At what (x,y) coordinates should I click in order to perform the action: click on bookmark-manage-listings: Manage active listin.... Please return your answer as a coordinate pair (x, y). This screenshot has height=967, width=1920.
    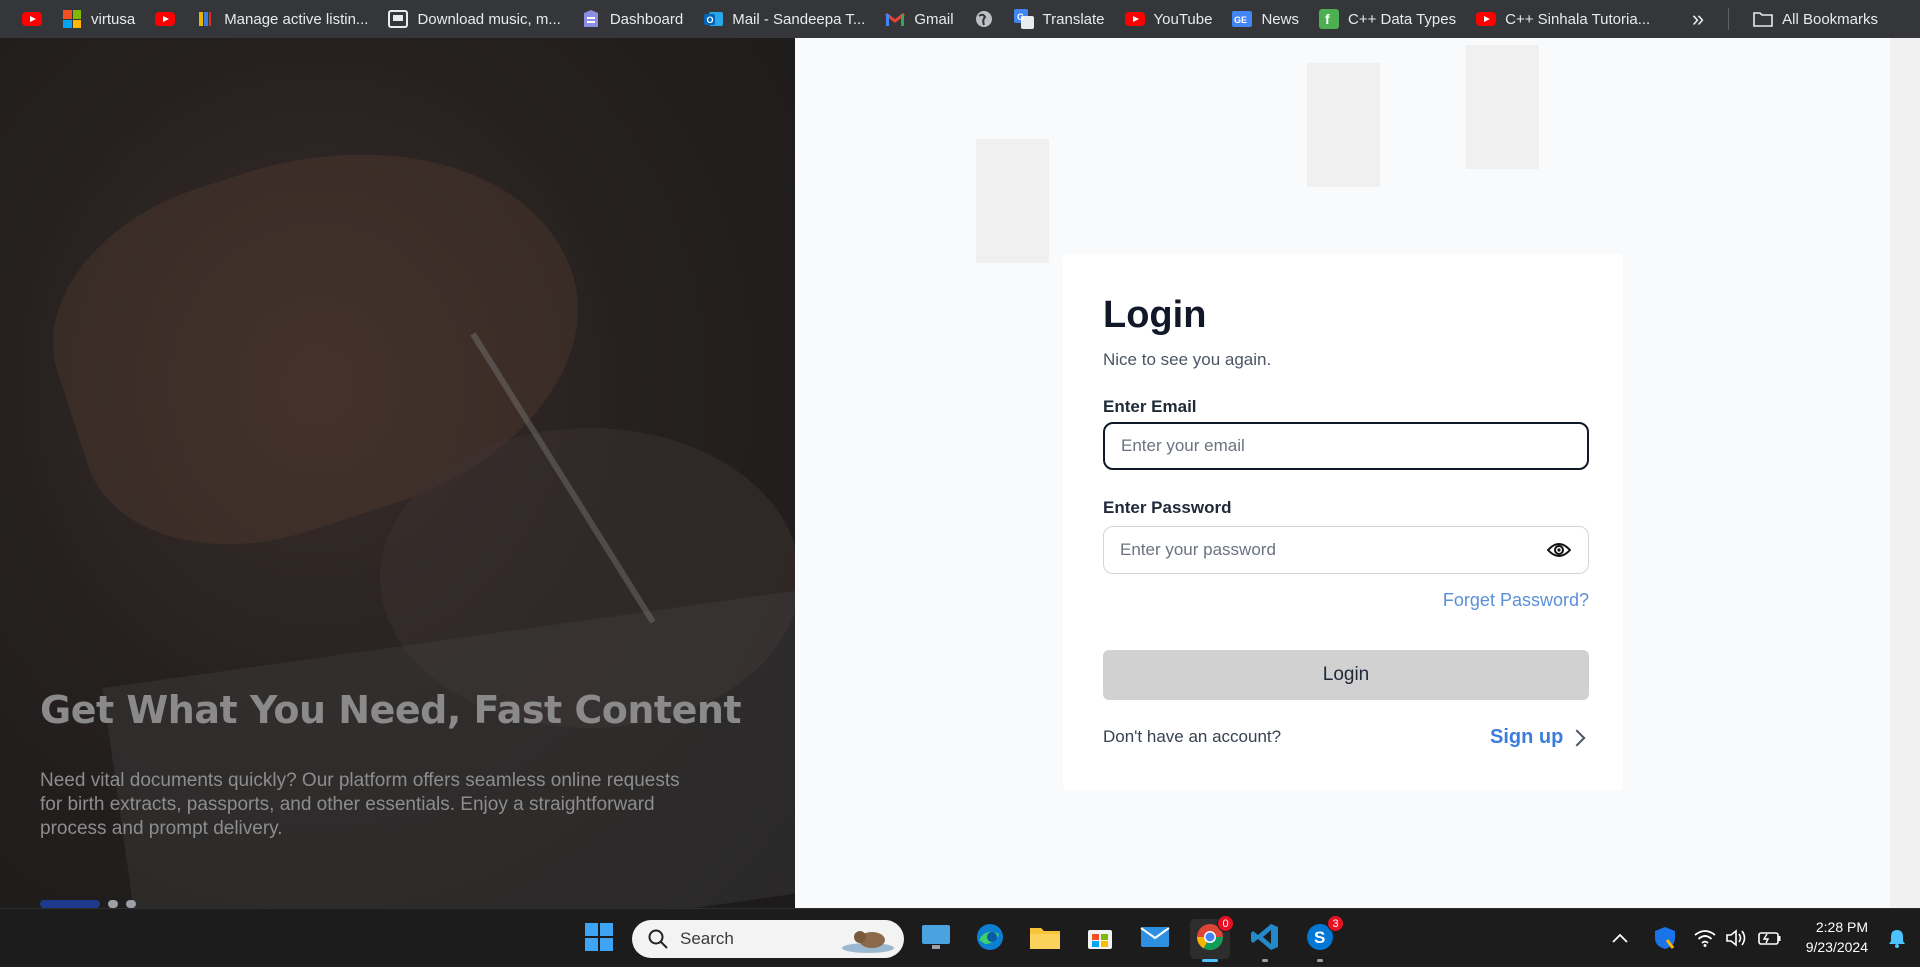
    Looking at the image, I should click on (281, 19).